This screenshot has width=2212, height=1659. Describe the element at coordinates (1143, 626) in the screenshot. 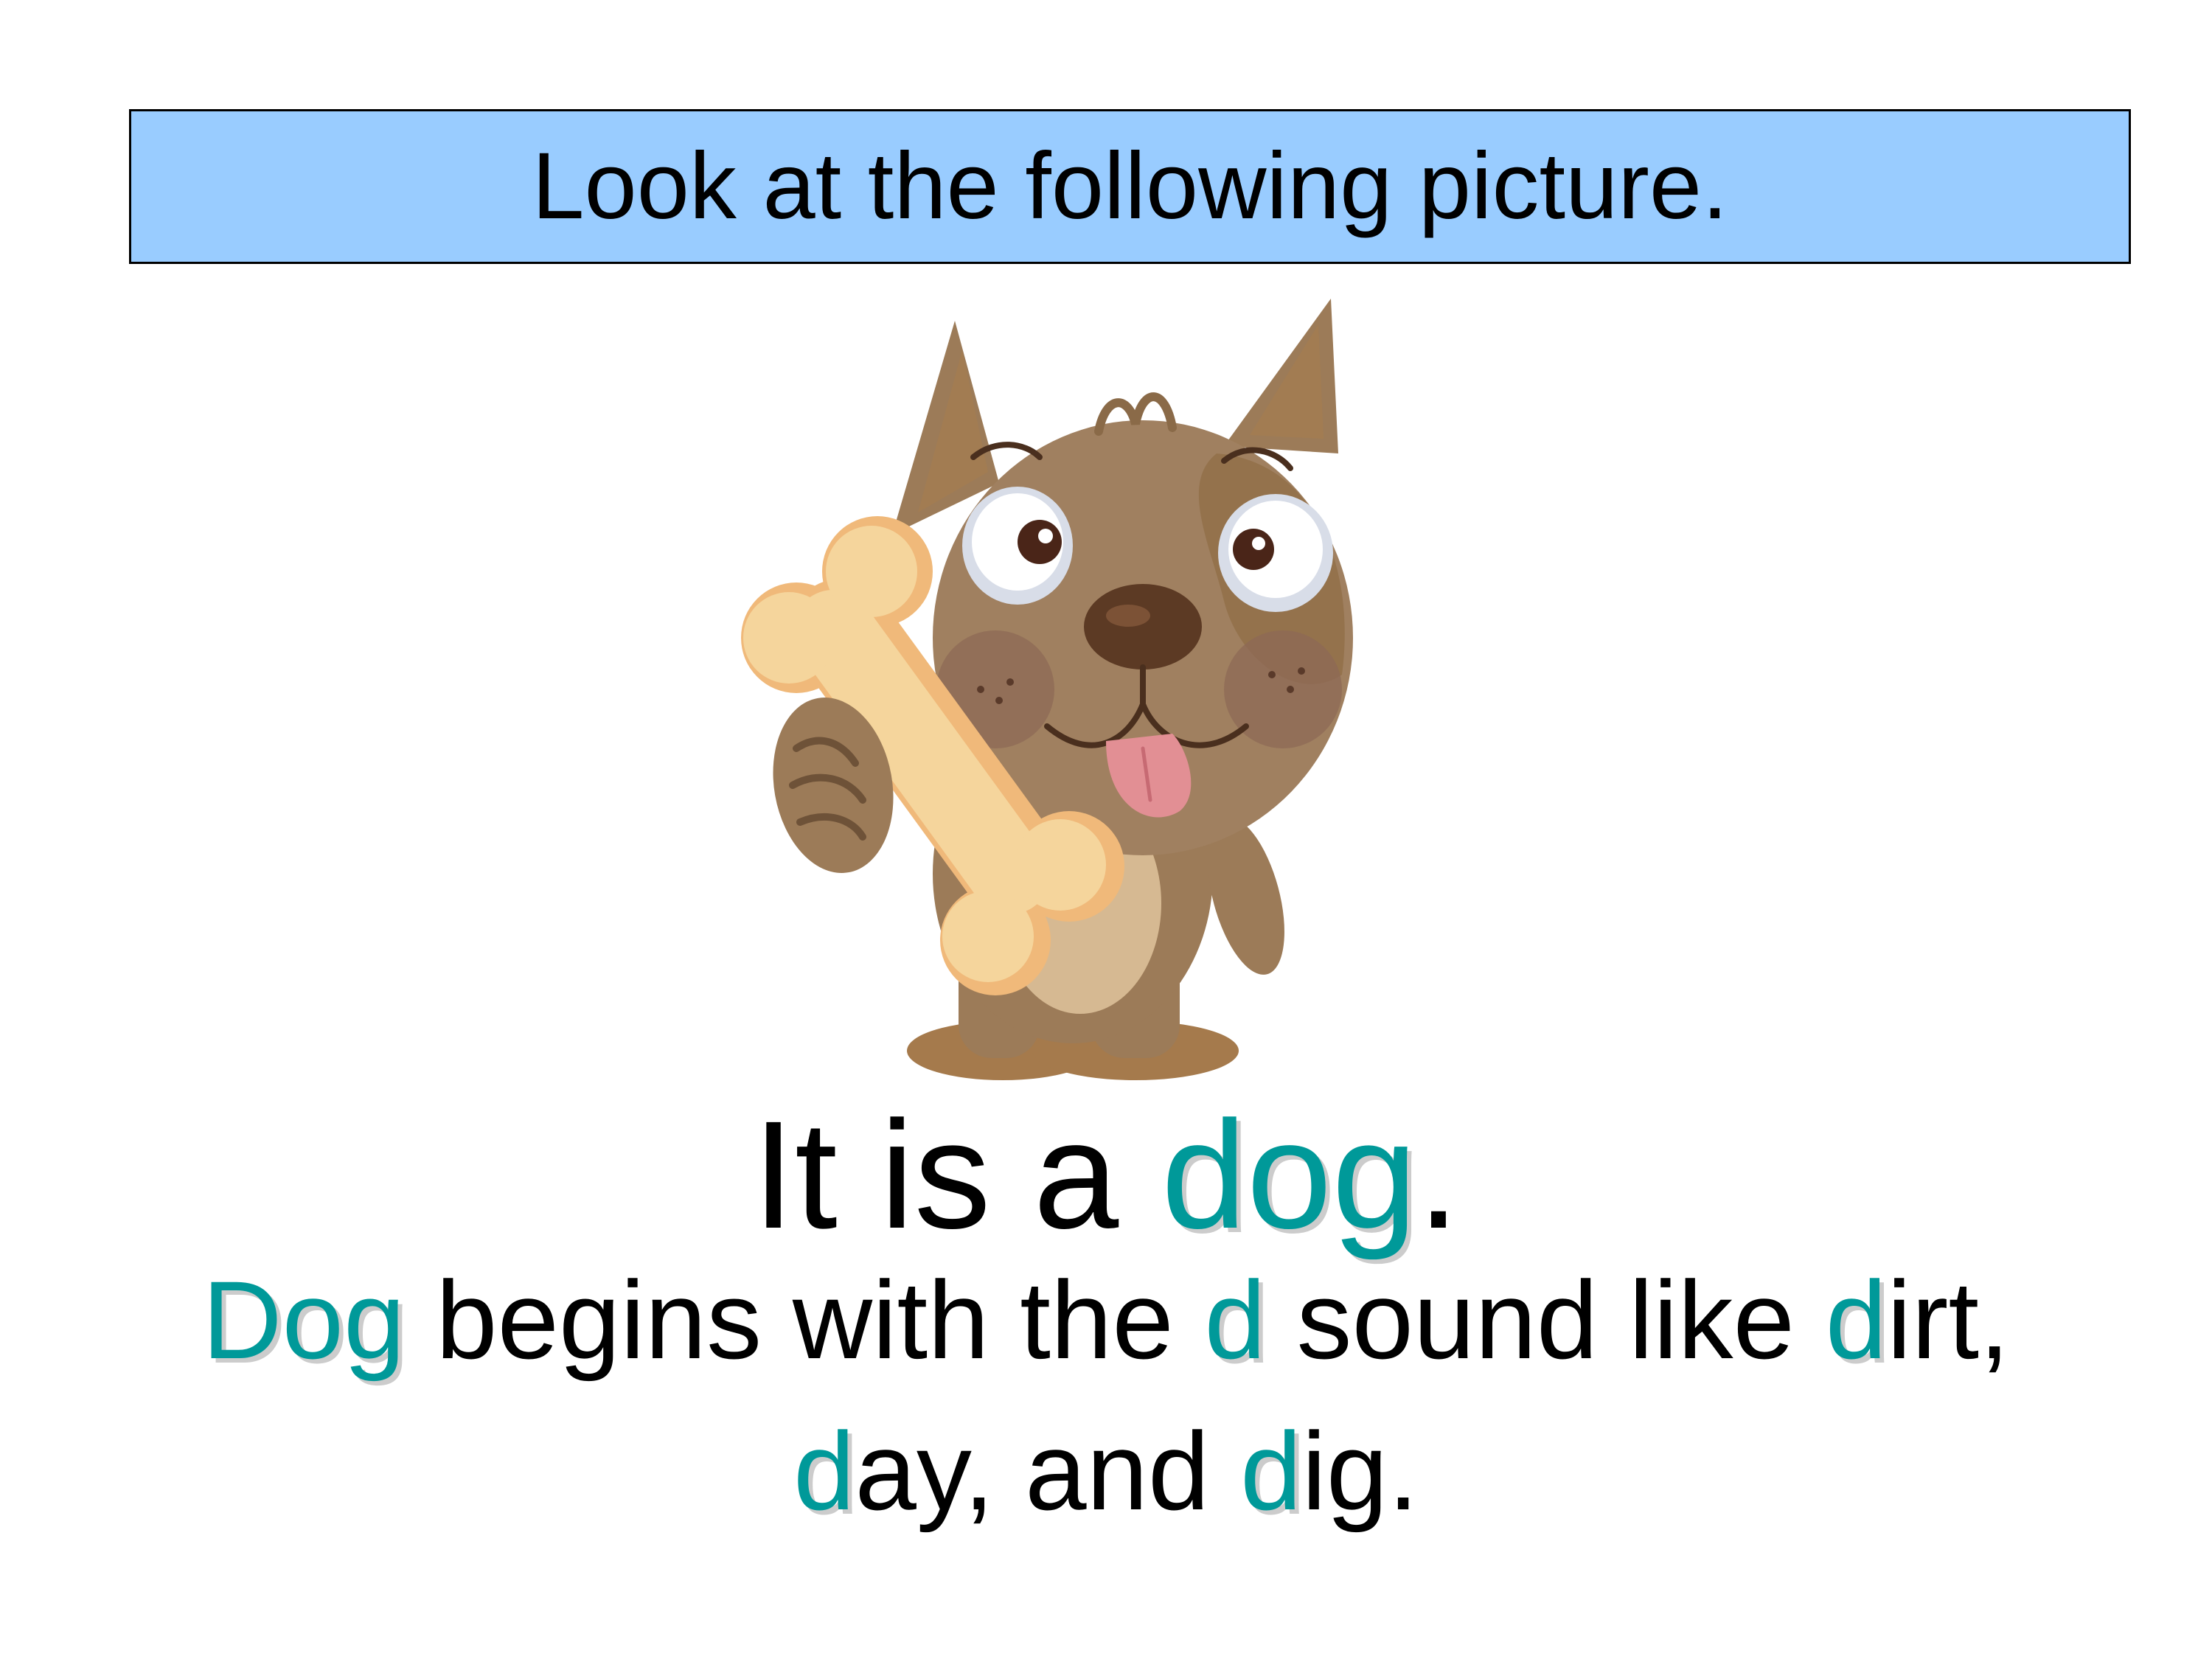

I see `dog-nose` at that location.